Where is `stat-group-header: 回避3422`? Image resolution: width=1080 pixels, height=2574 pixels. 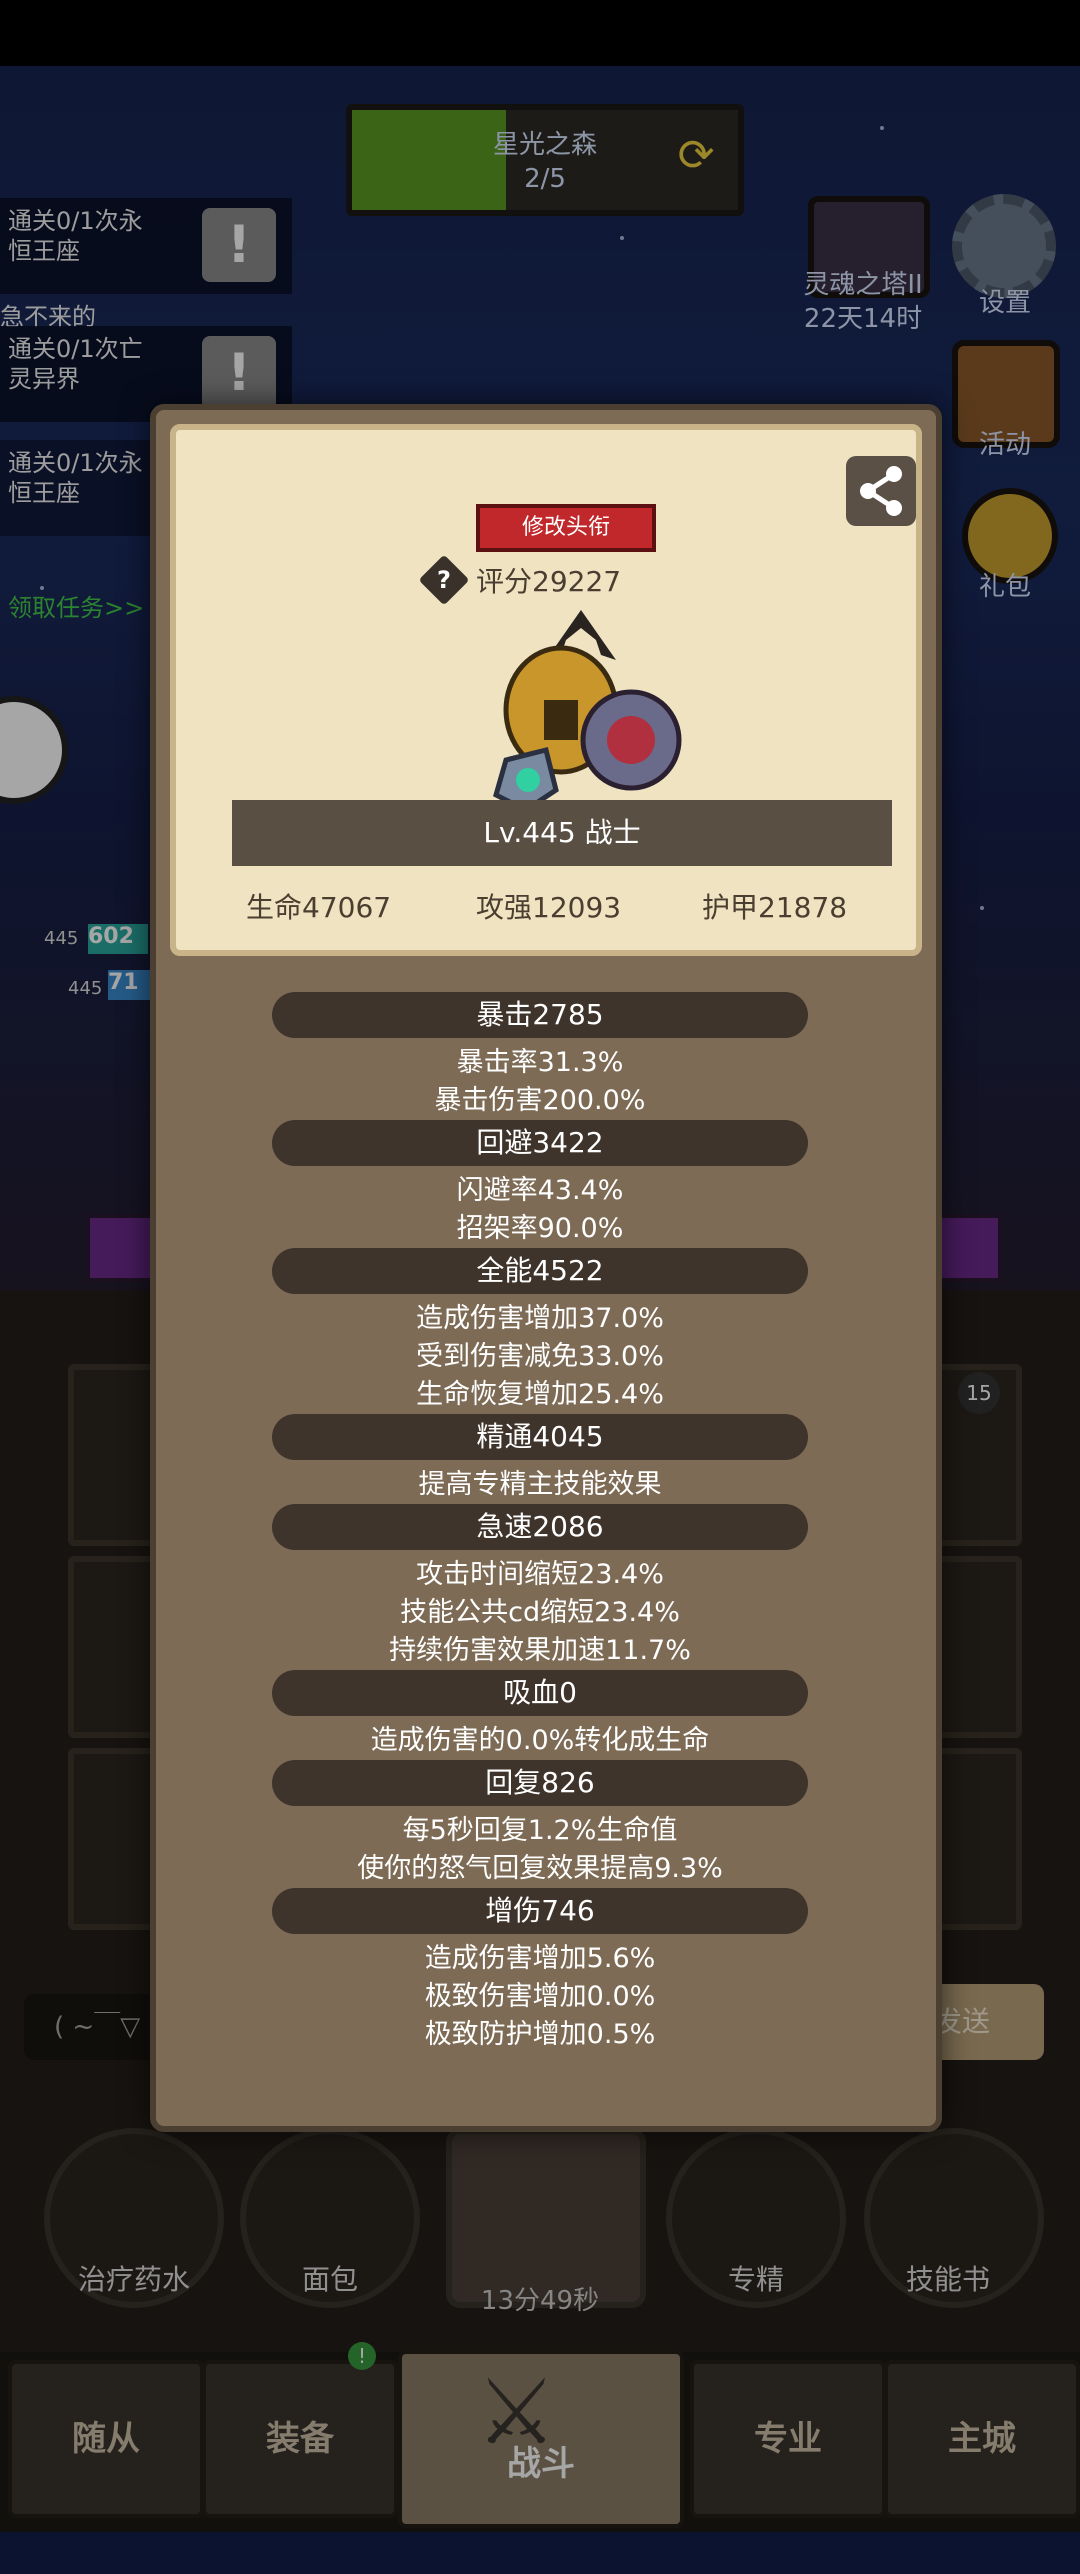 stat-group-header: 回避3422 is located at coordinates (540, 1143).